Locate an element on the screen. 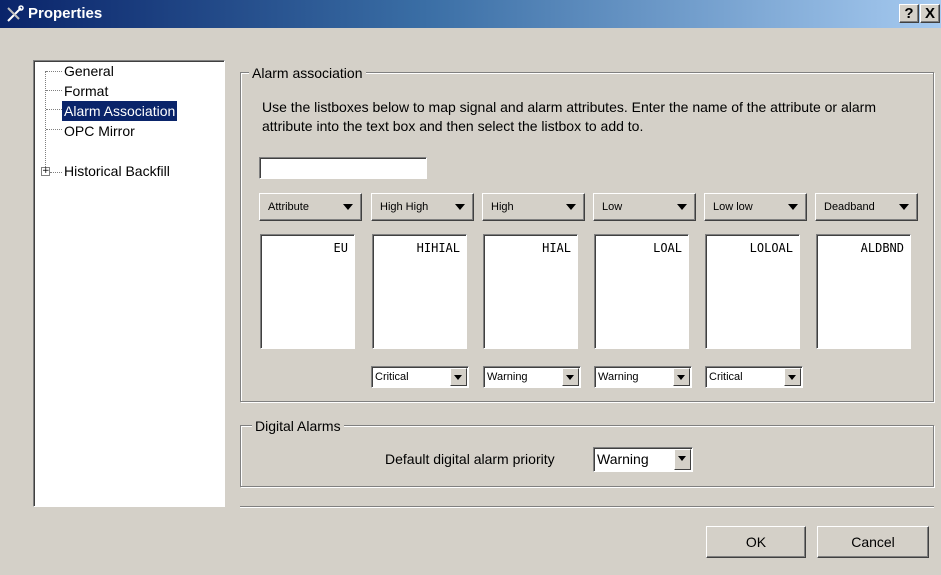 This screenshot has width=941, height=575. low-priority-select: Warning is located at coordinates (643, 377).